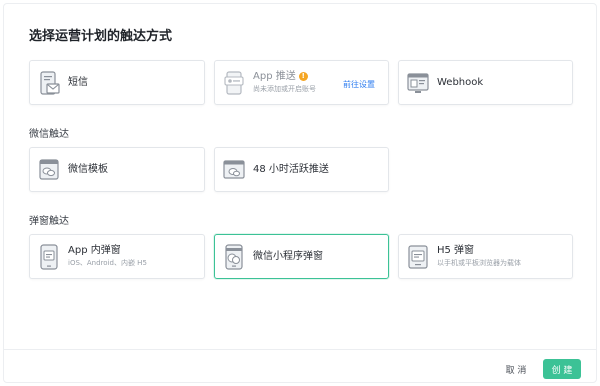 The width and height of the screenshot is (600, 386). Describe the element at coordinates (300, 349) in the screenshot. I see `footer-divider` at that location.